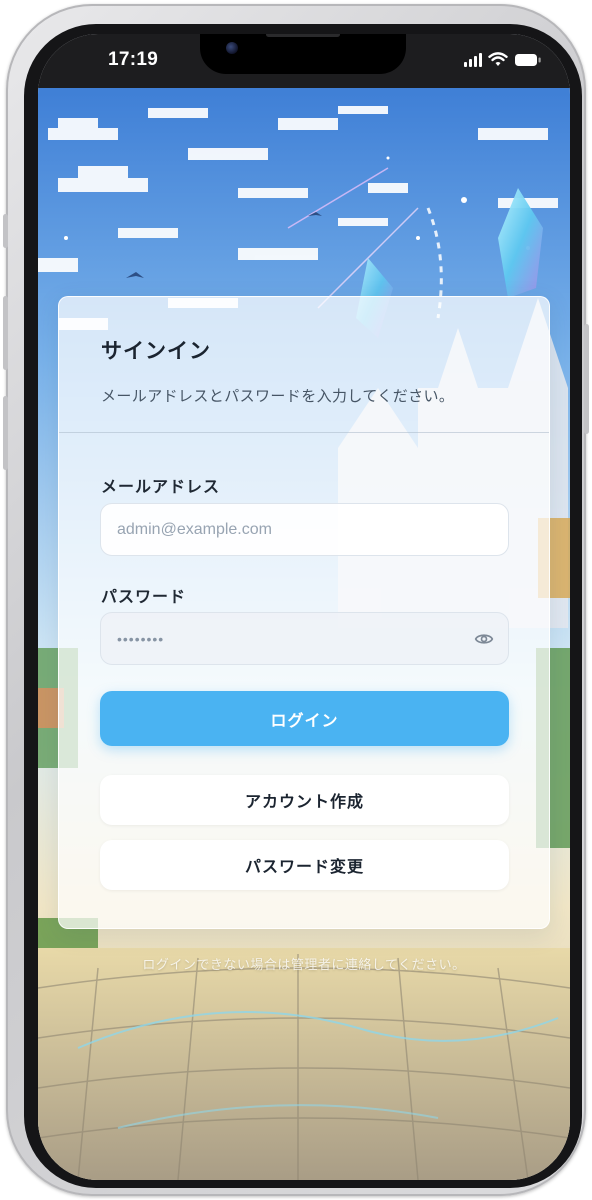  I want to click on volume-up-button, so click(5, 333).